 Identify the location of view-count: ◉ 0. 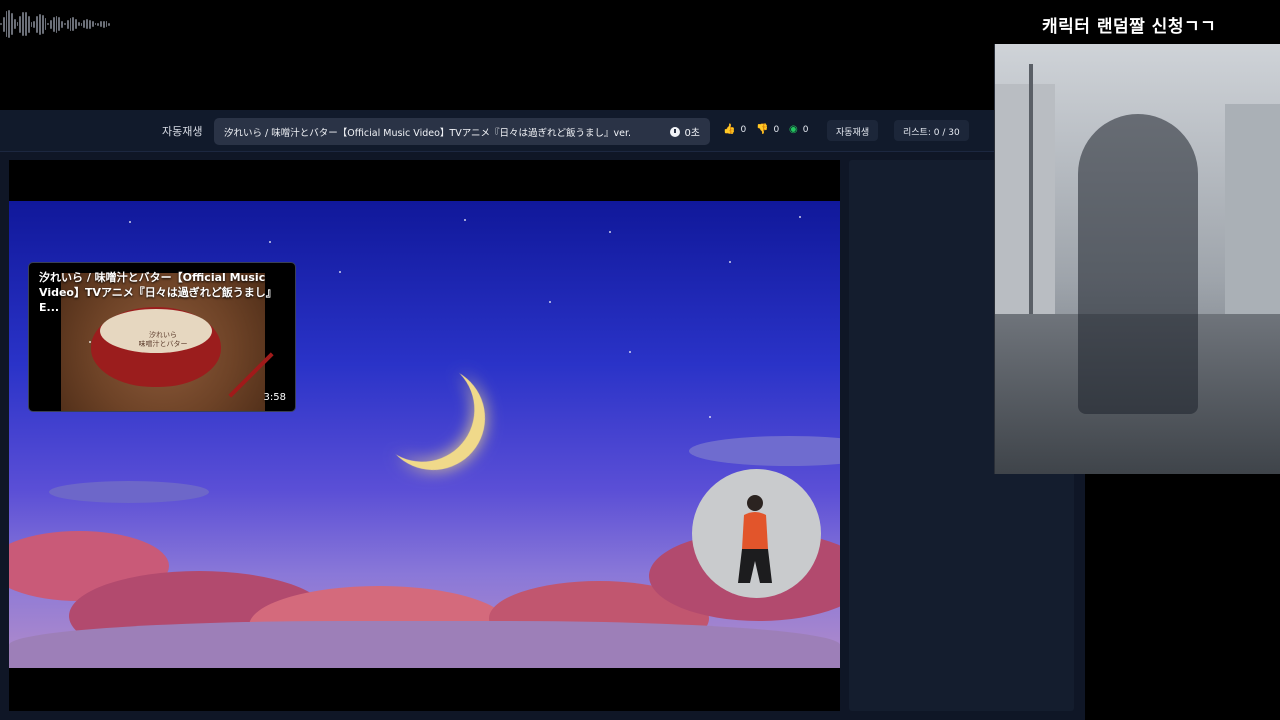
(798, 129).